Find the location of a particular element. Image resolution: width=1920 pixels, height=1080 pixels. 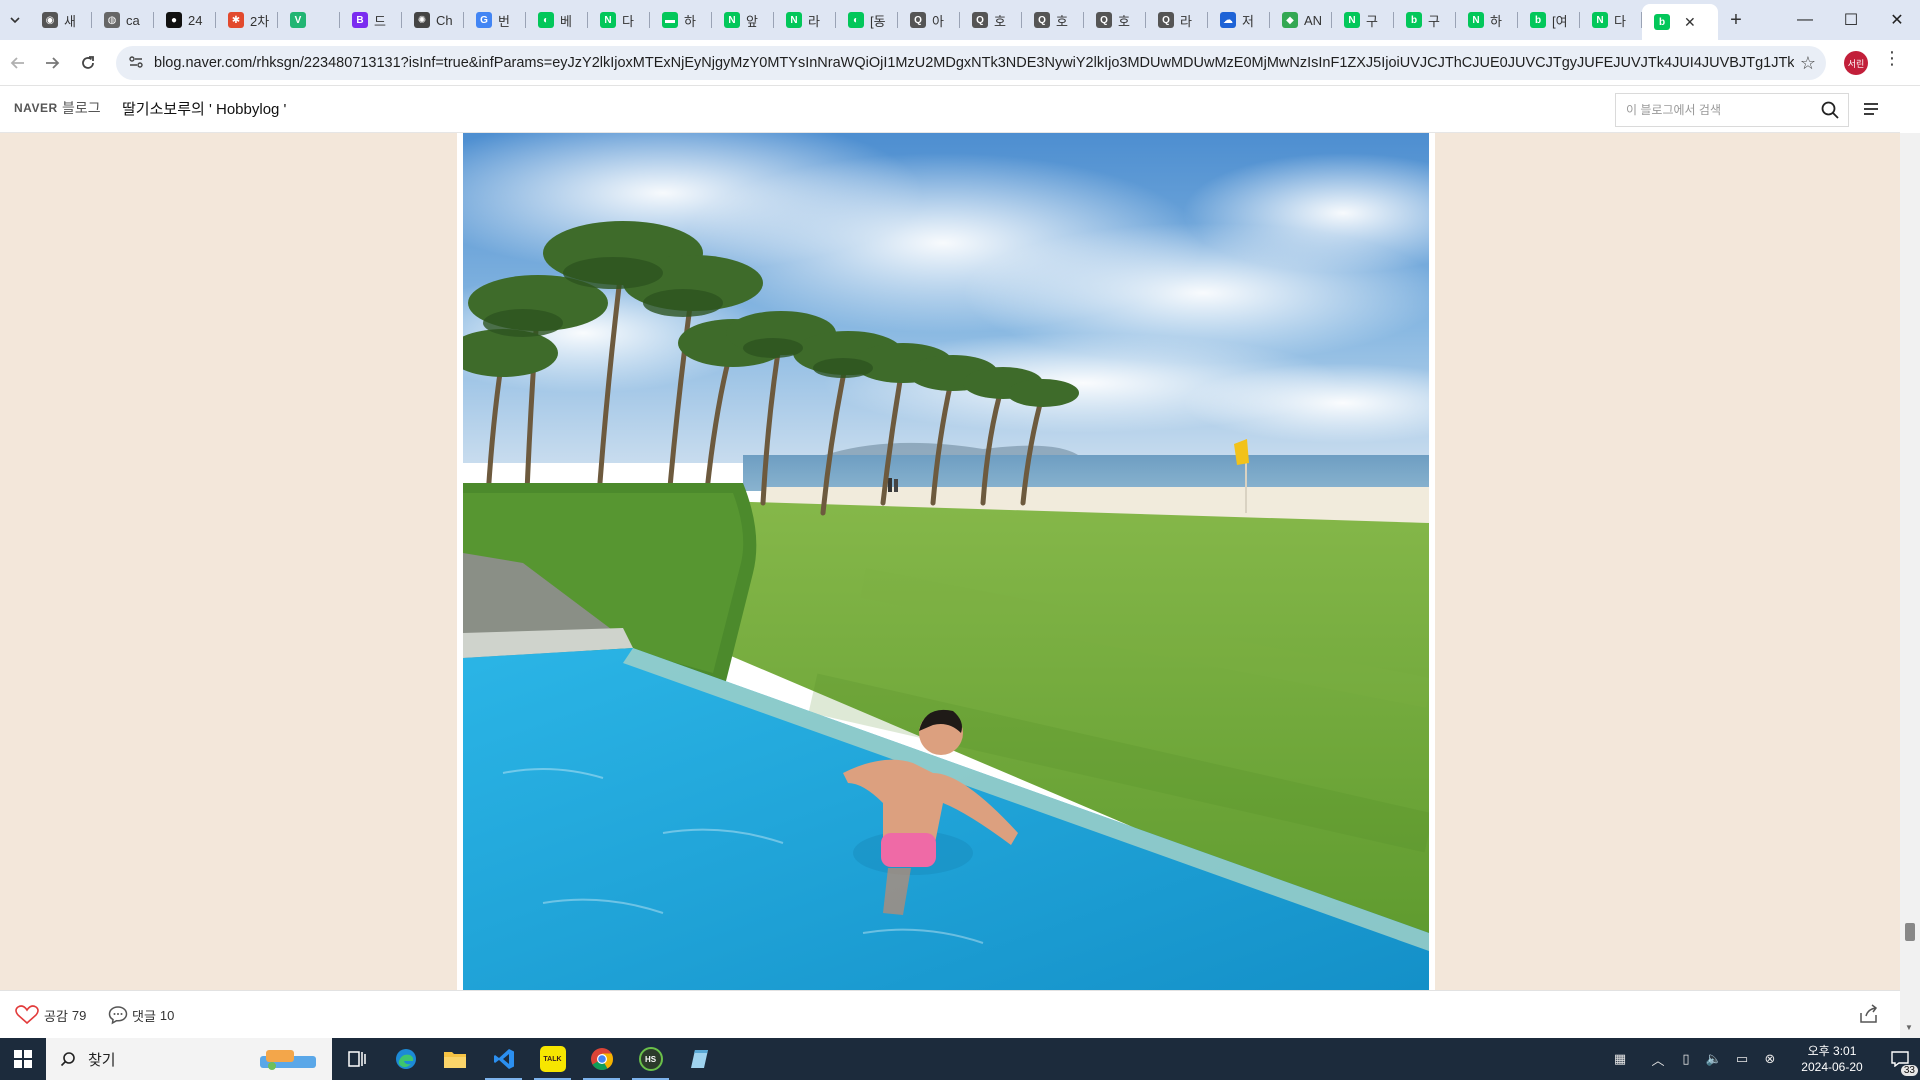

window-controls: — ☐ ✕ is located at coordinates (1851, 20).